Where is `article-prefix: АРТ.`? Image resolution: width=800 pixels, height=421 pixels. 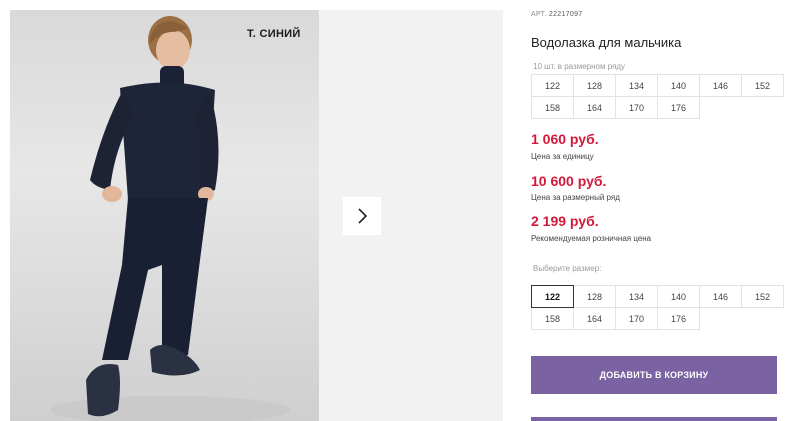 article-prefix: АРТ. is located at coordinates (539, 14).